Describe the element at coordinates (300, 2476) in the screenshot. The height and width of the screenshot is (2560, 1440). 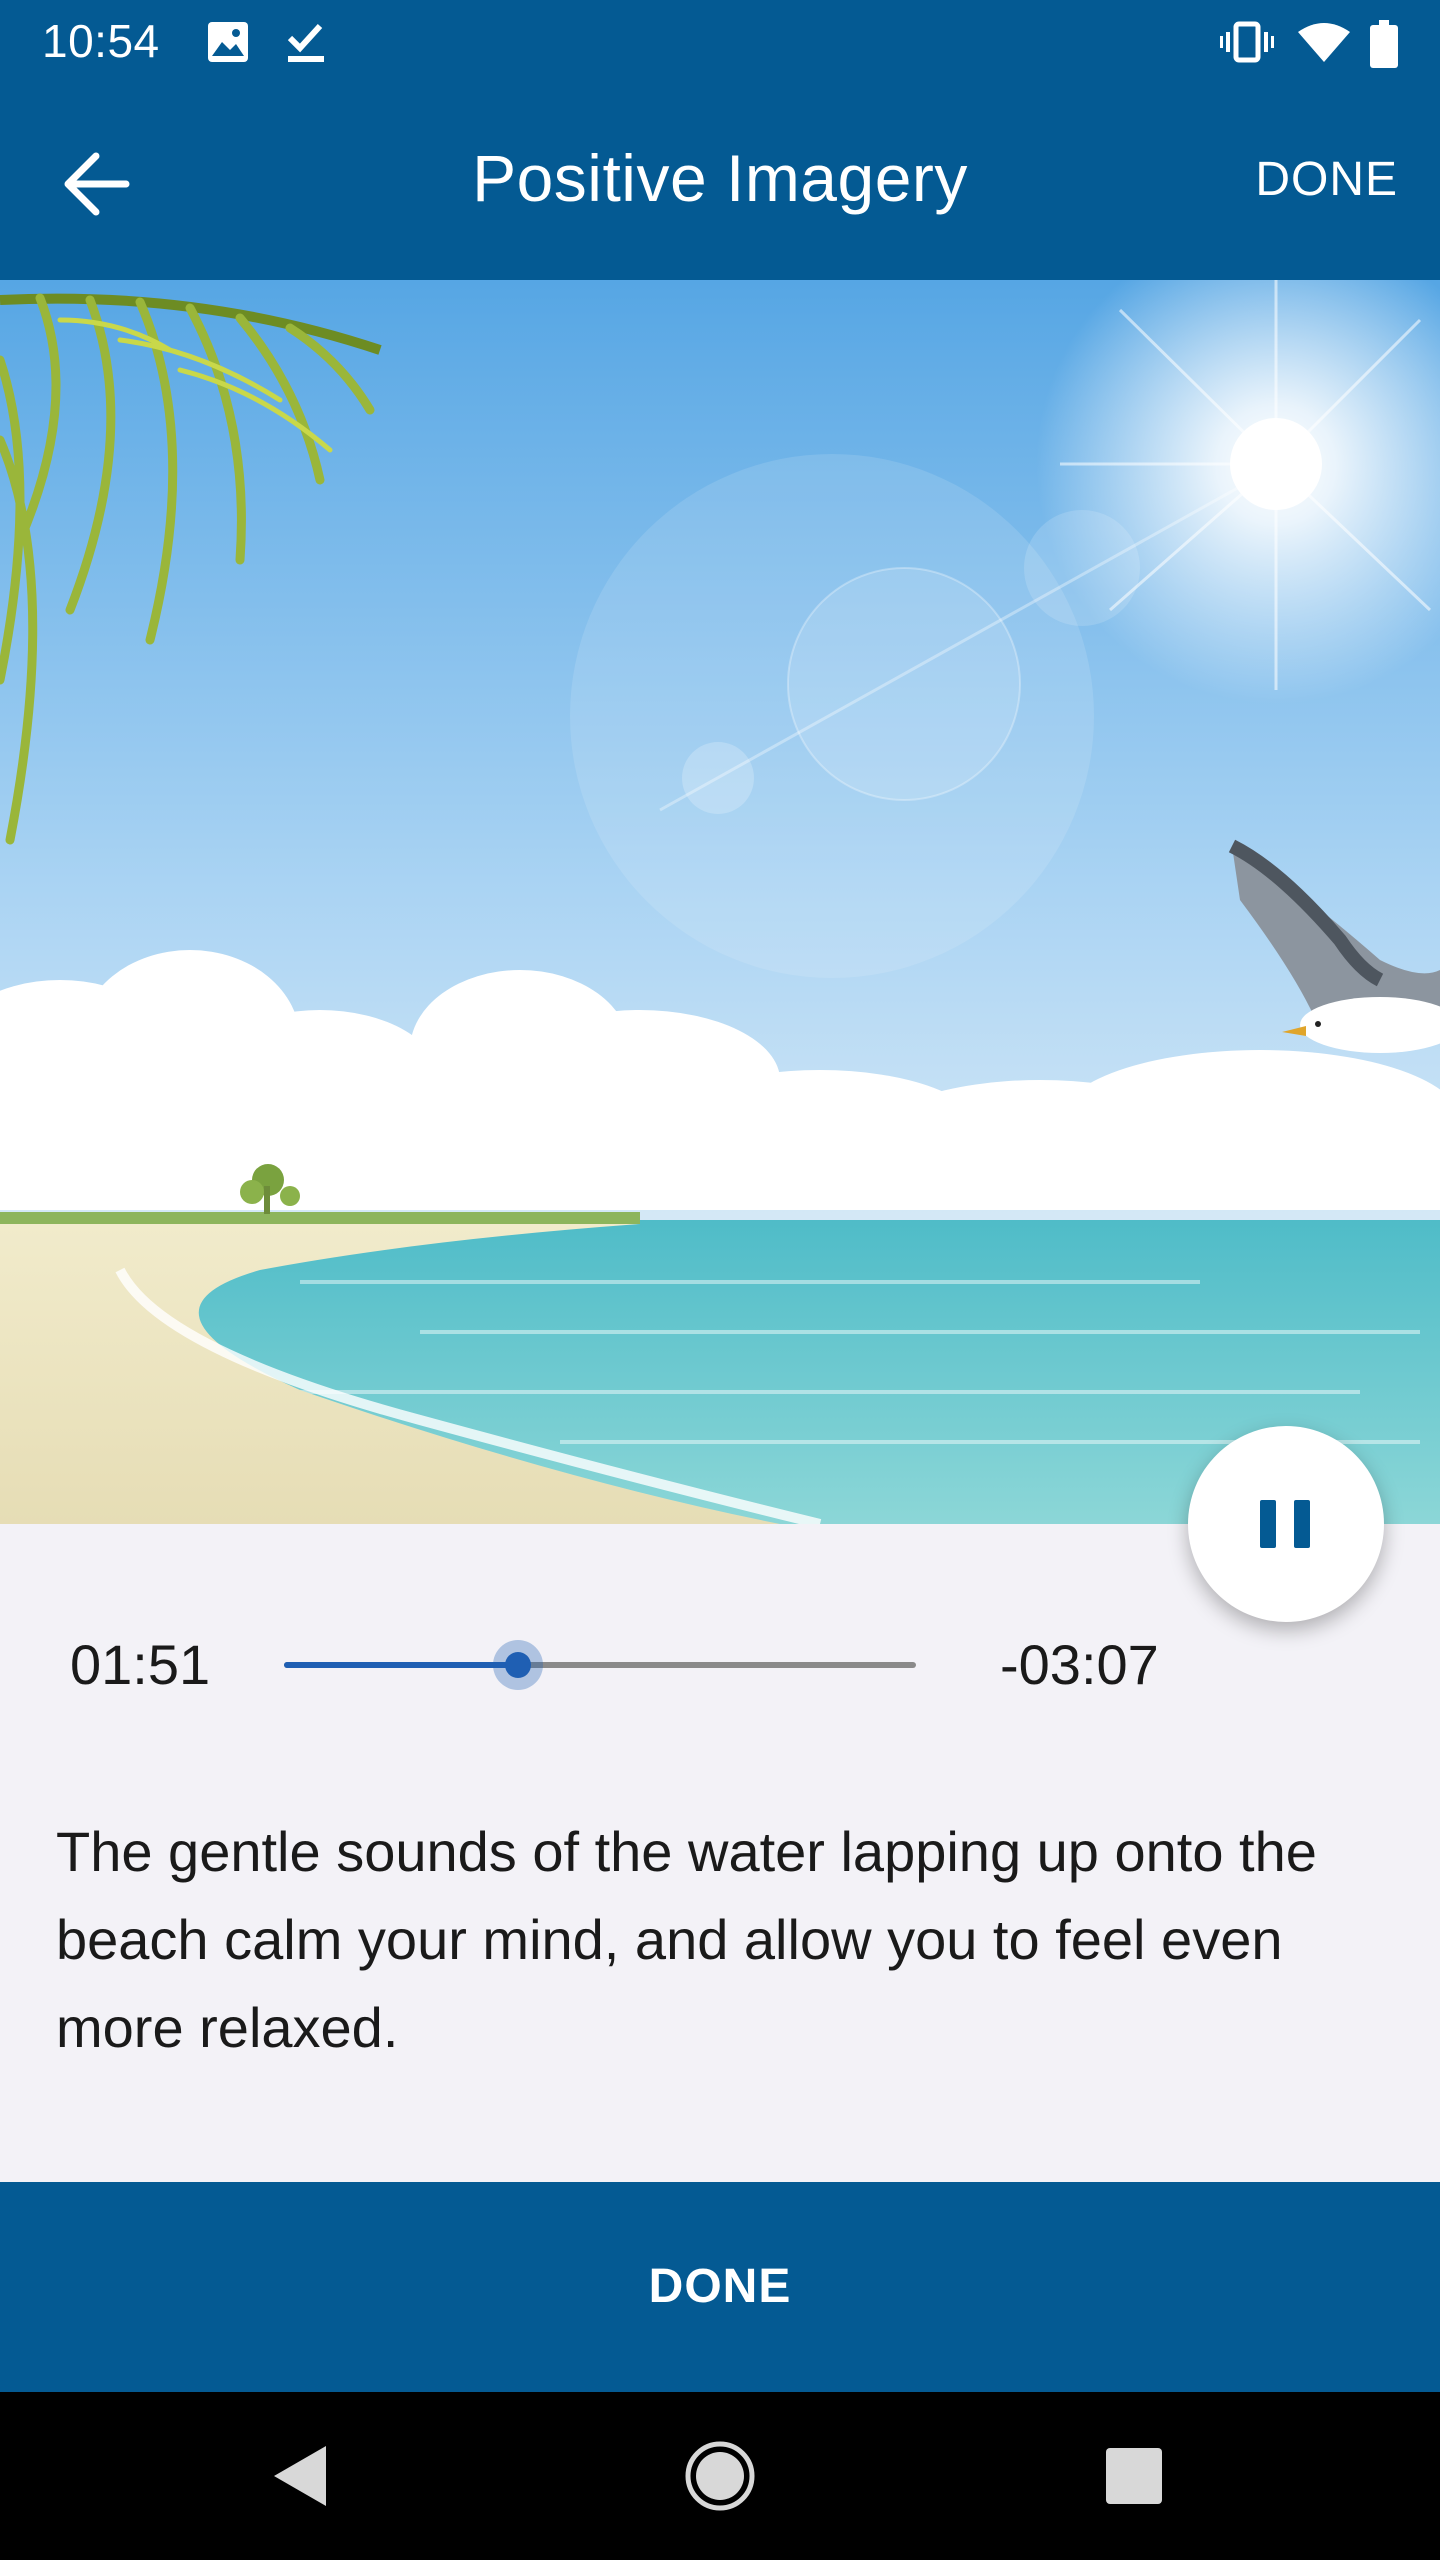
I see `back-triangle-icon` at that location.